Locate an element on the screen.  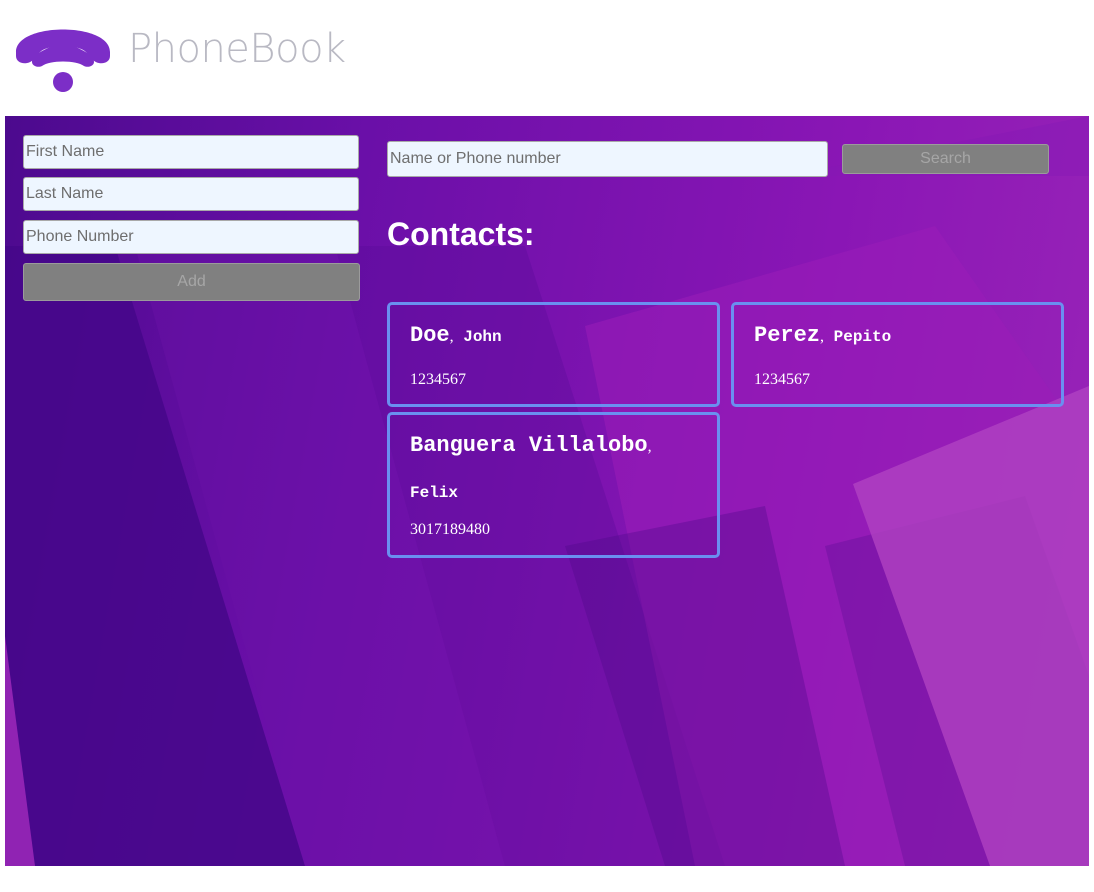
contact-card: Doe, John 1234567 is located at coordinates (553, 354).